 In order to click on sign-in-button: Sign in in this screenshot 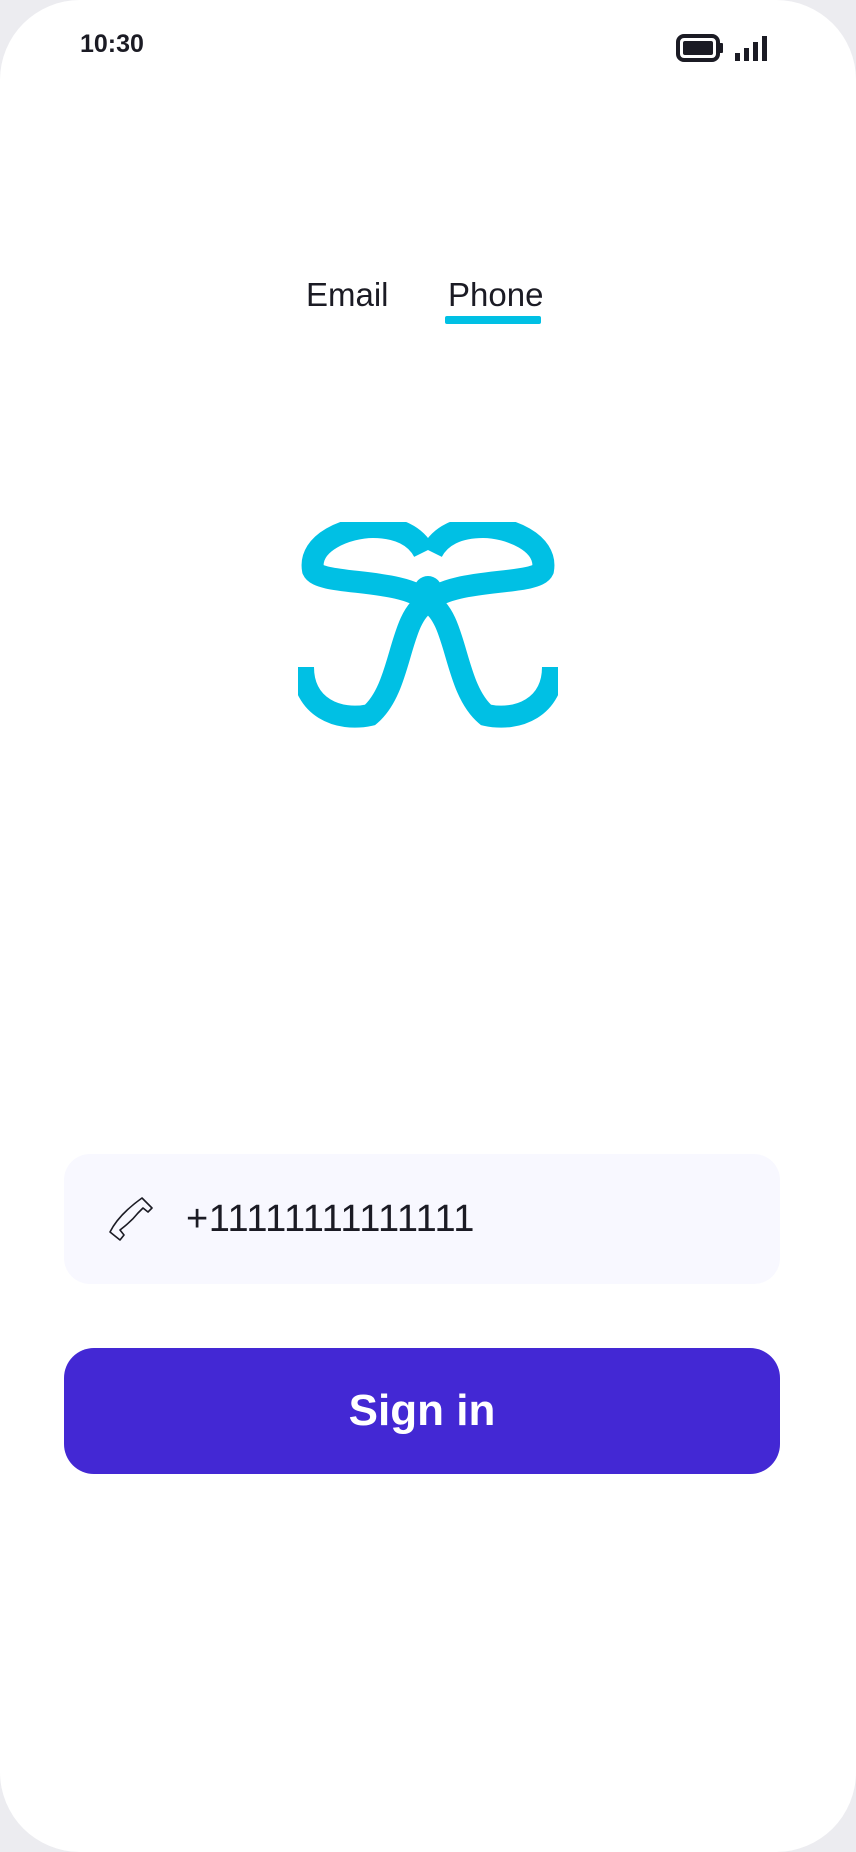, I will do `click(422, 1411)`.